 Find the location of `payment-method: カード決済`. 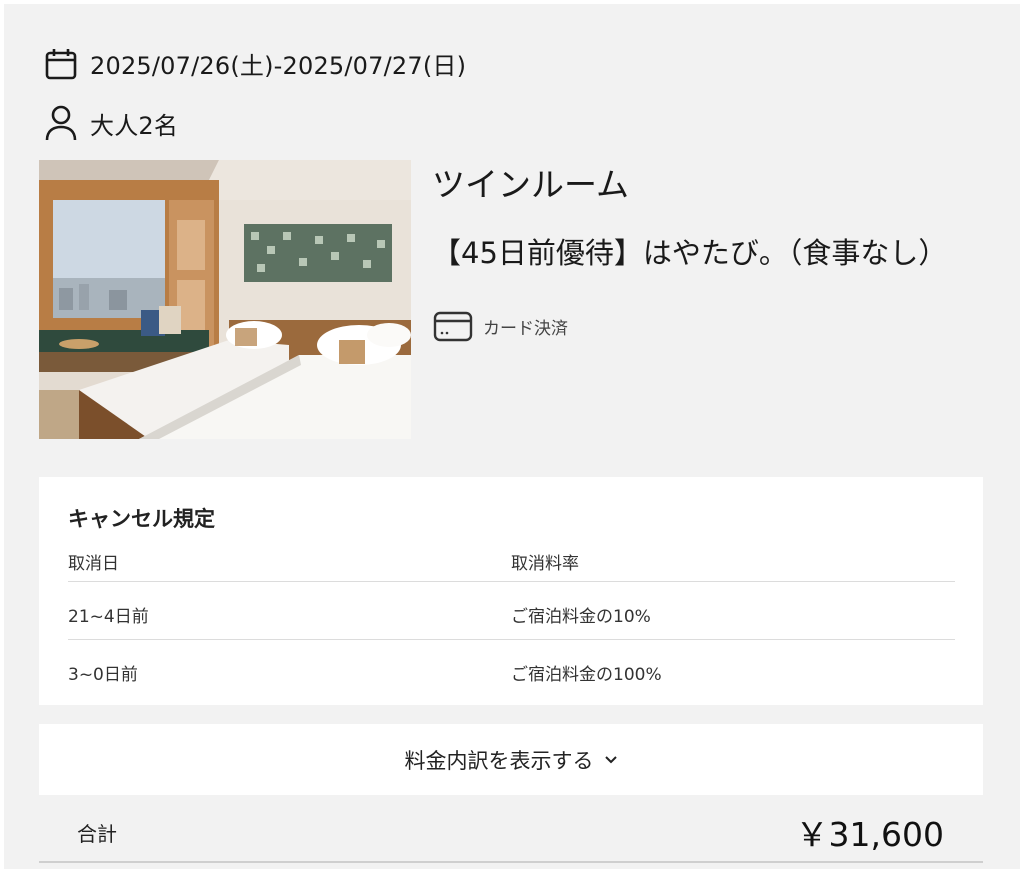

payment-method: カード決済 is located at coordinates (500, 326).